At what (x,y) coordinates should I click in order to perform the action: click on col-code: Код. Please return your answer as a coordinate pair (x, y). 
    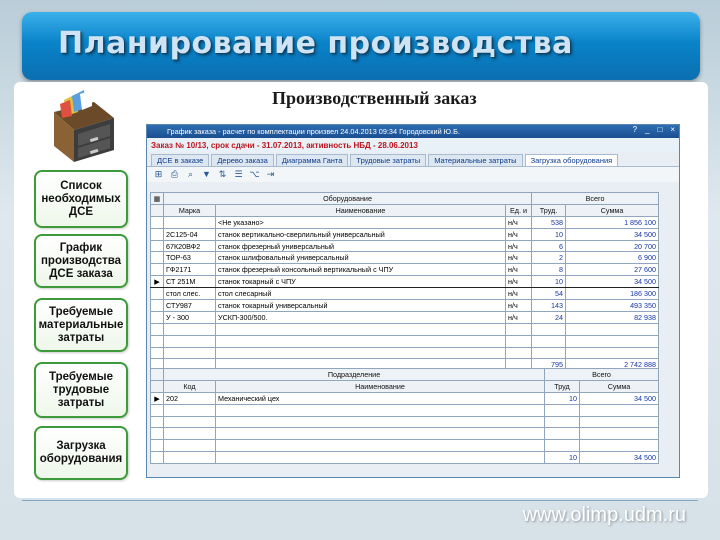
    Looking at the image, I should click on (189, 386).